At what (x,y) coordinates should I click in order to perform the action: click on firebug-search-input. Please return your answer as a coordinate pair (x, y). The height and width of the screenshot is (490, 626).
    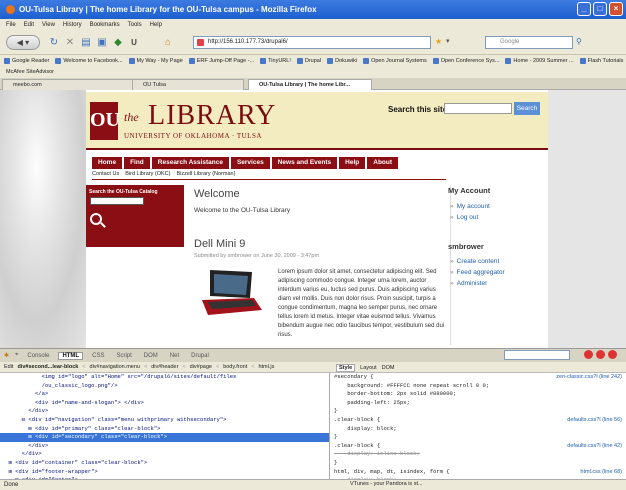
    Looking at the image, I should click on (537, 355).